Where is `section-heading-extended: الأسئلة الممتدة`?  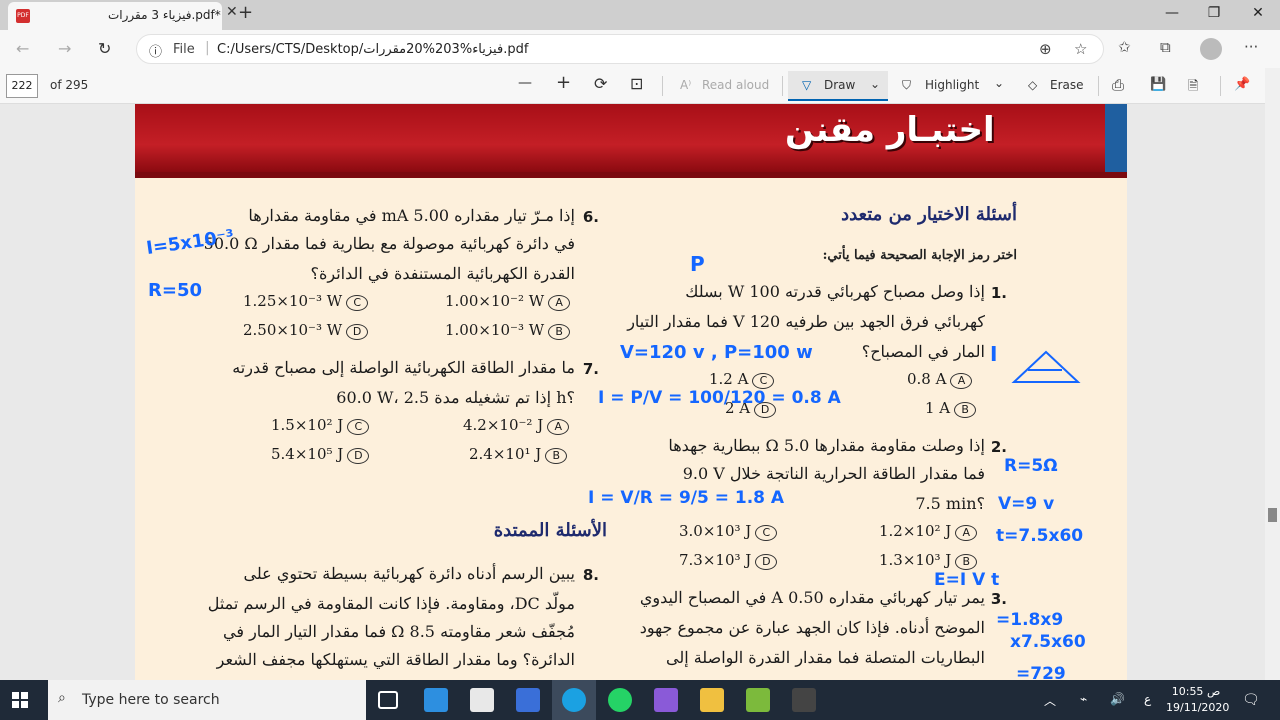 section-heading-extended: الأسئلة الممتدة is located at coordinates (550, 530).